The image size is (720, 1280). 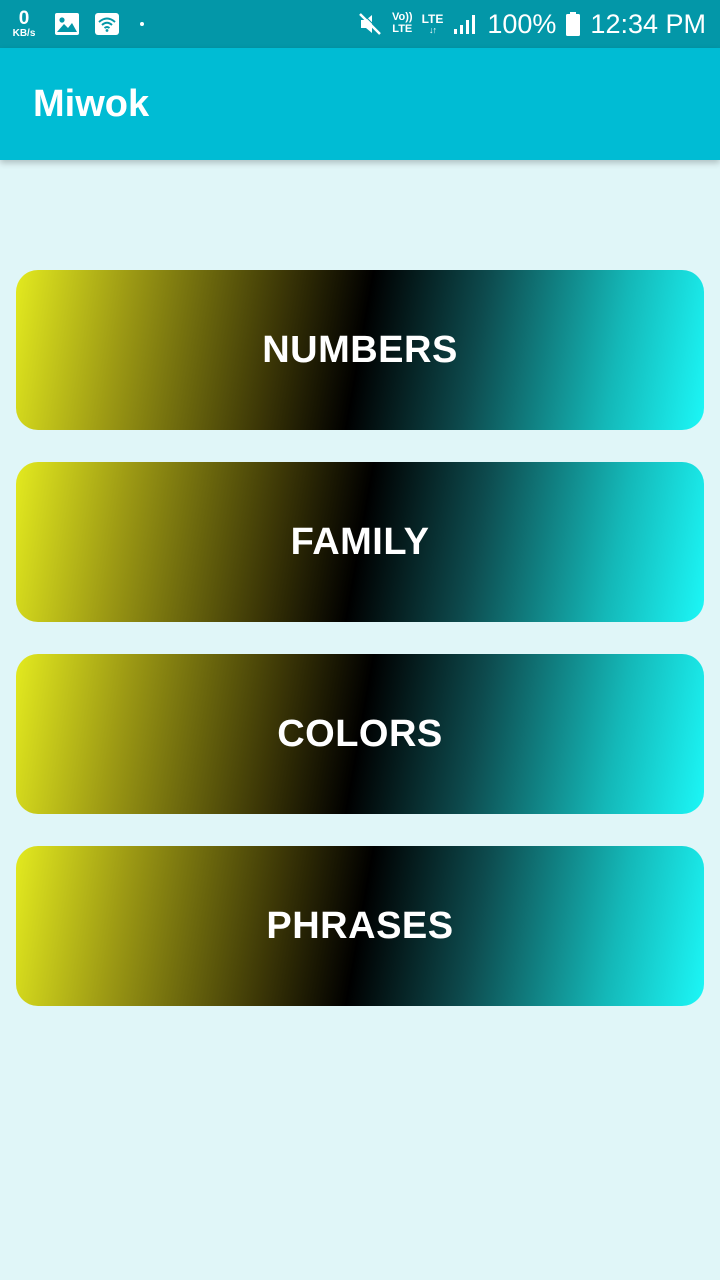 I want to click on signal-icon, so click(x=465, y=24).